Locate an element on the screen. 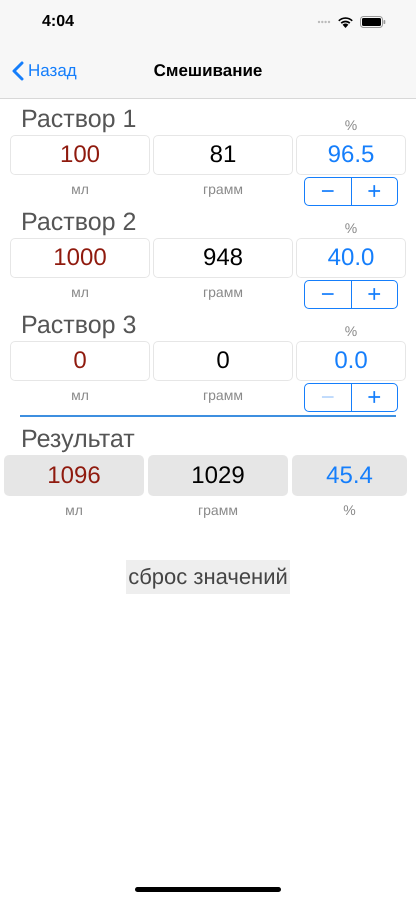 The width and height of the screenshot is (416, 900). percent-field: 40.0 is located at coordinates (351, 258).